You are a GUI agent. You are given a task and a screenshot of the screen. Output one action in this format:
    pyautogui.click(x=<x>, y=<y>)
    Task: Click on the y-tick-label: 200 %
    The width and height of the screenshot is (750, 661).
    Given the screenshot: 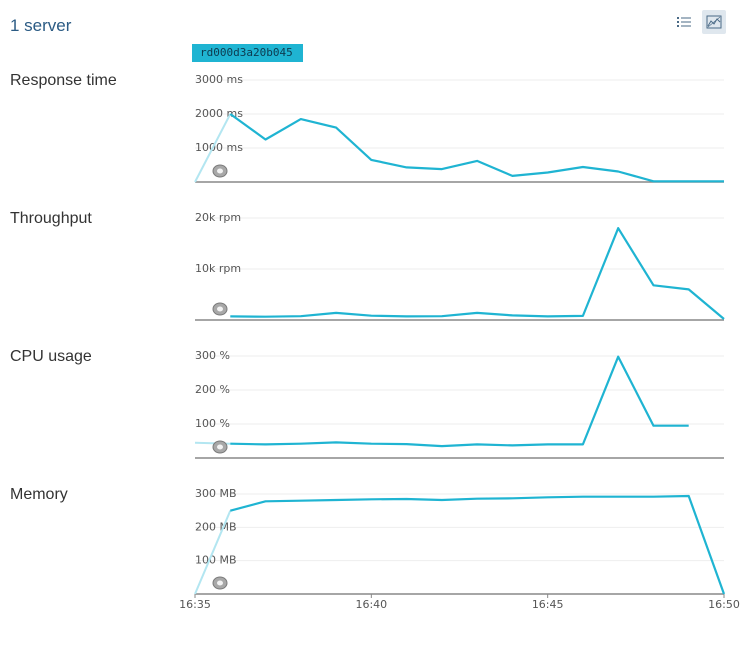 What is the action you would take?
    pyautogui.click(x=212, y=389)
    